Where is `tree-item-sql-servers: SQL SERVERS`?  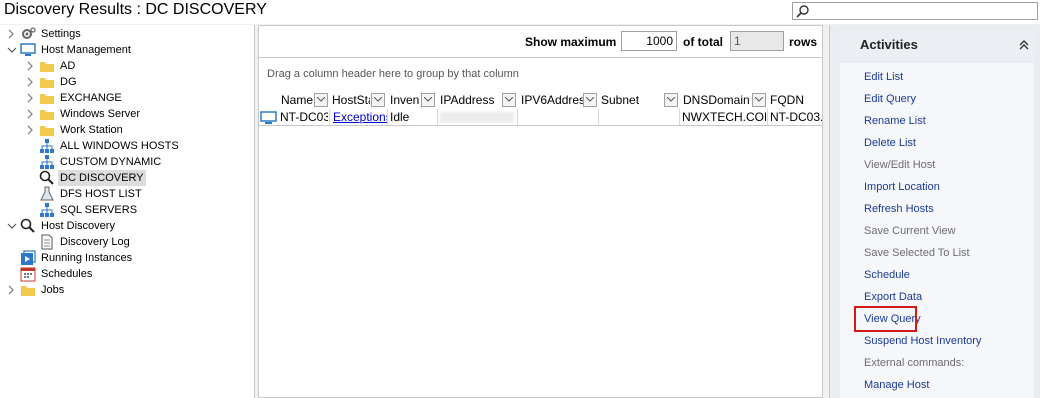
tree-item-sql-servers: SQL SERVERS is located at coordinates (135, 210).